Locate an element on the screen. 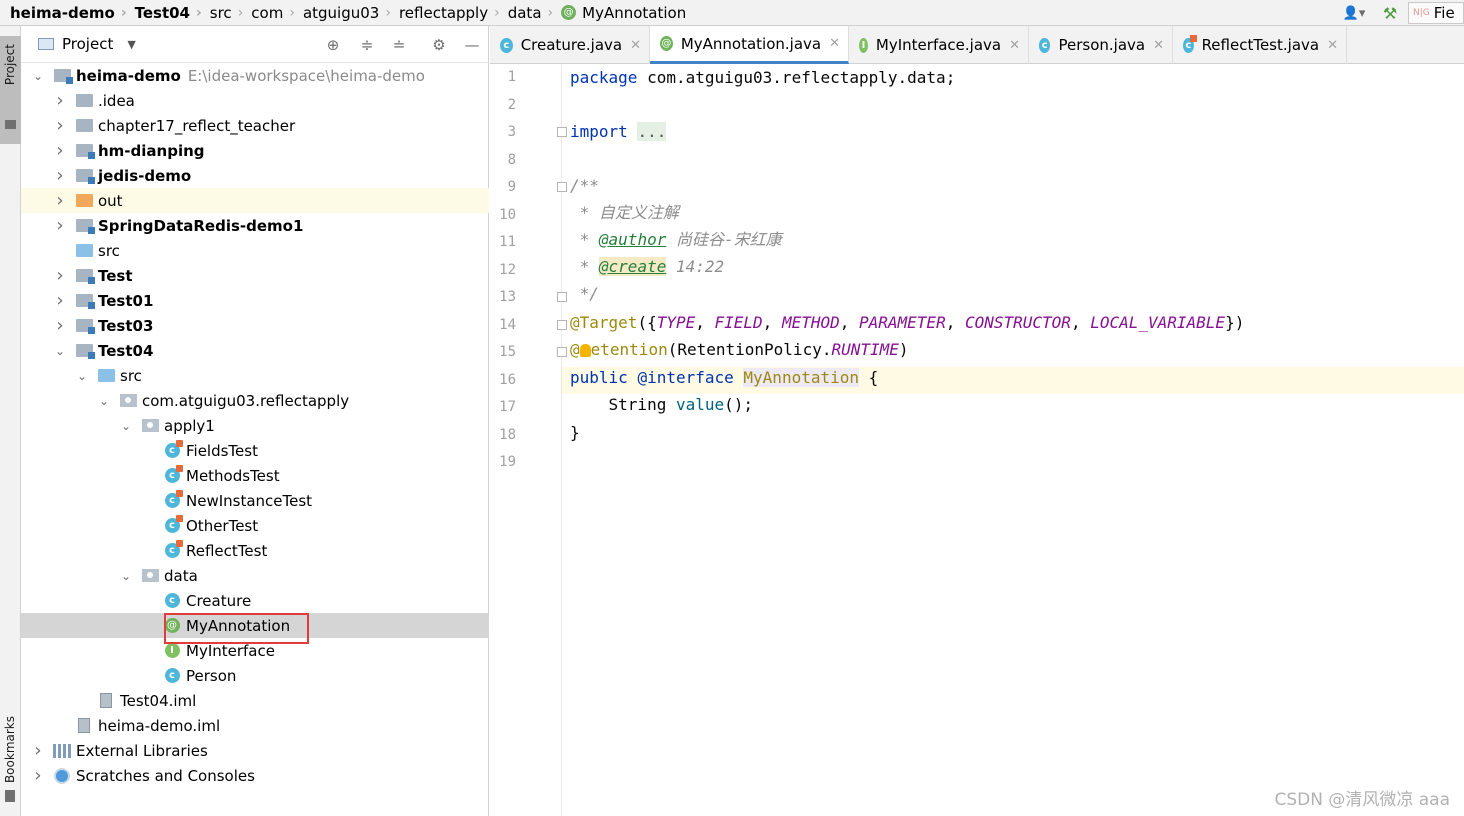 The width and height of the screenshot is (1464, 816). folder-icon is located at coordinates (84, 126).